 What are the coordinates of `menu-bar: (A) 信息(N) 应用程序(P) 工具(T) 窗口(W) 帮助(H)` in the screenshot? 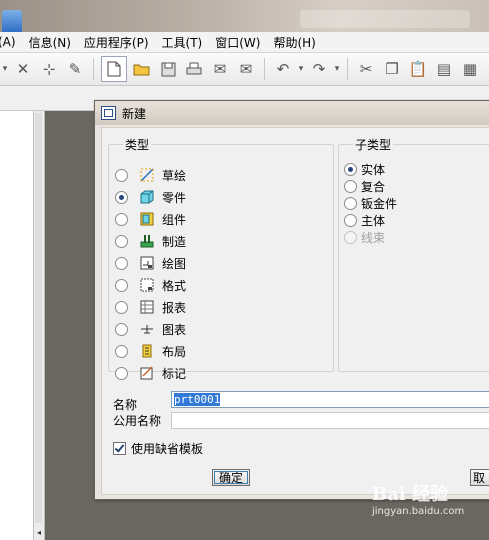 It's located at (244, 42).